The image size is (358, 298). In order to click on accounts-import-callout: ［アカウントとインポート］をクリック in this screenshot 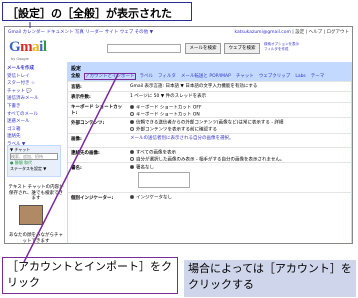, I will do `click(90, 275)`.